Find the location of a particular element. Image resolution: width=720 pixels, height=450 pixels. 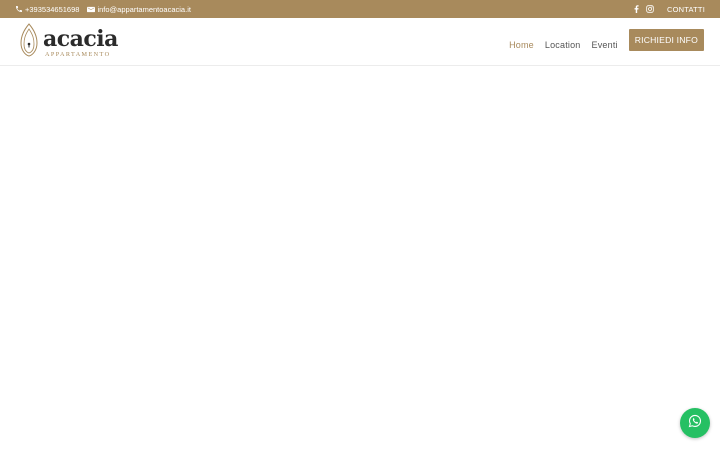

site-logo: acacia APPARTAMENTO is located at coordinates (70, 42).